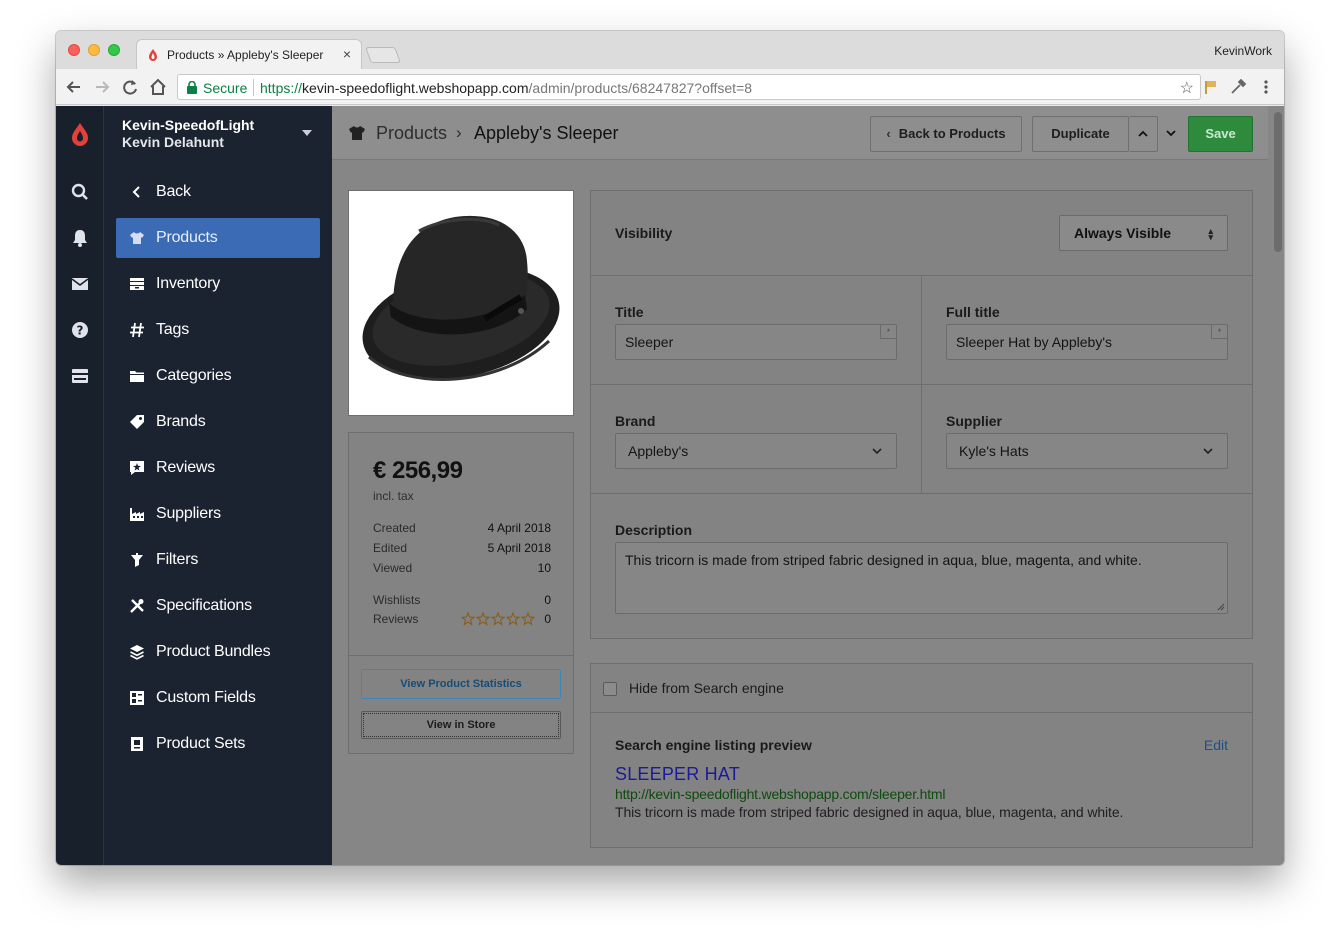  What do you see at coordinates (1220, 134) in the screenshot?
I see `save-button: Save` at bounding box center [1220, 134].